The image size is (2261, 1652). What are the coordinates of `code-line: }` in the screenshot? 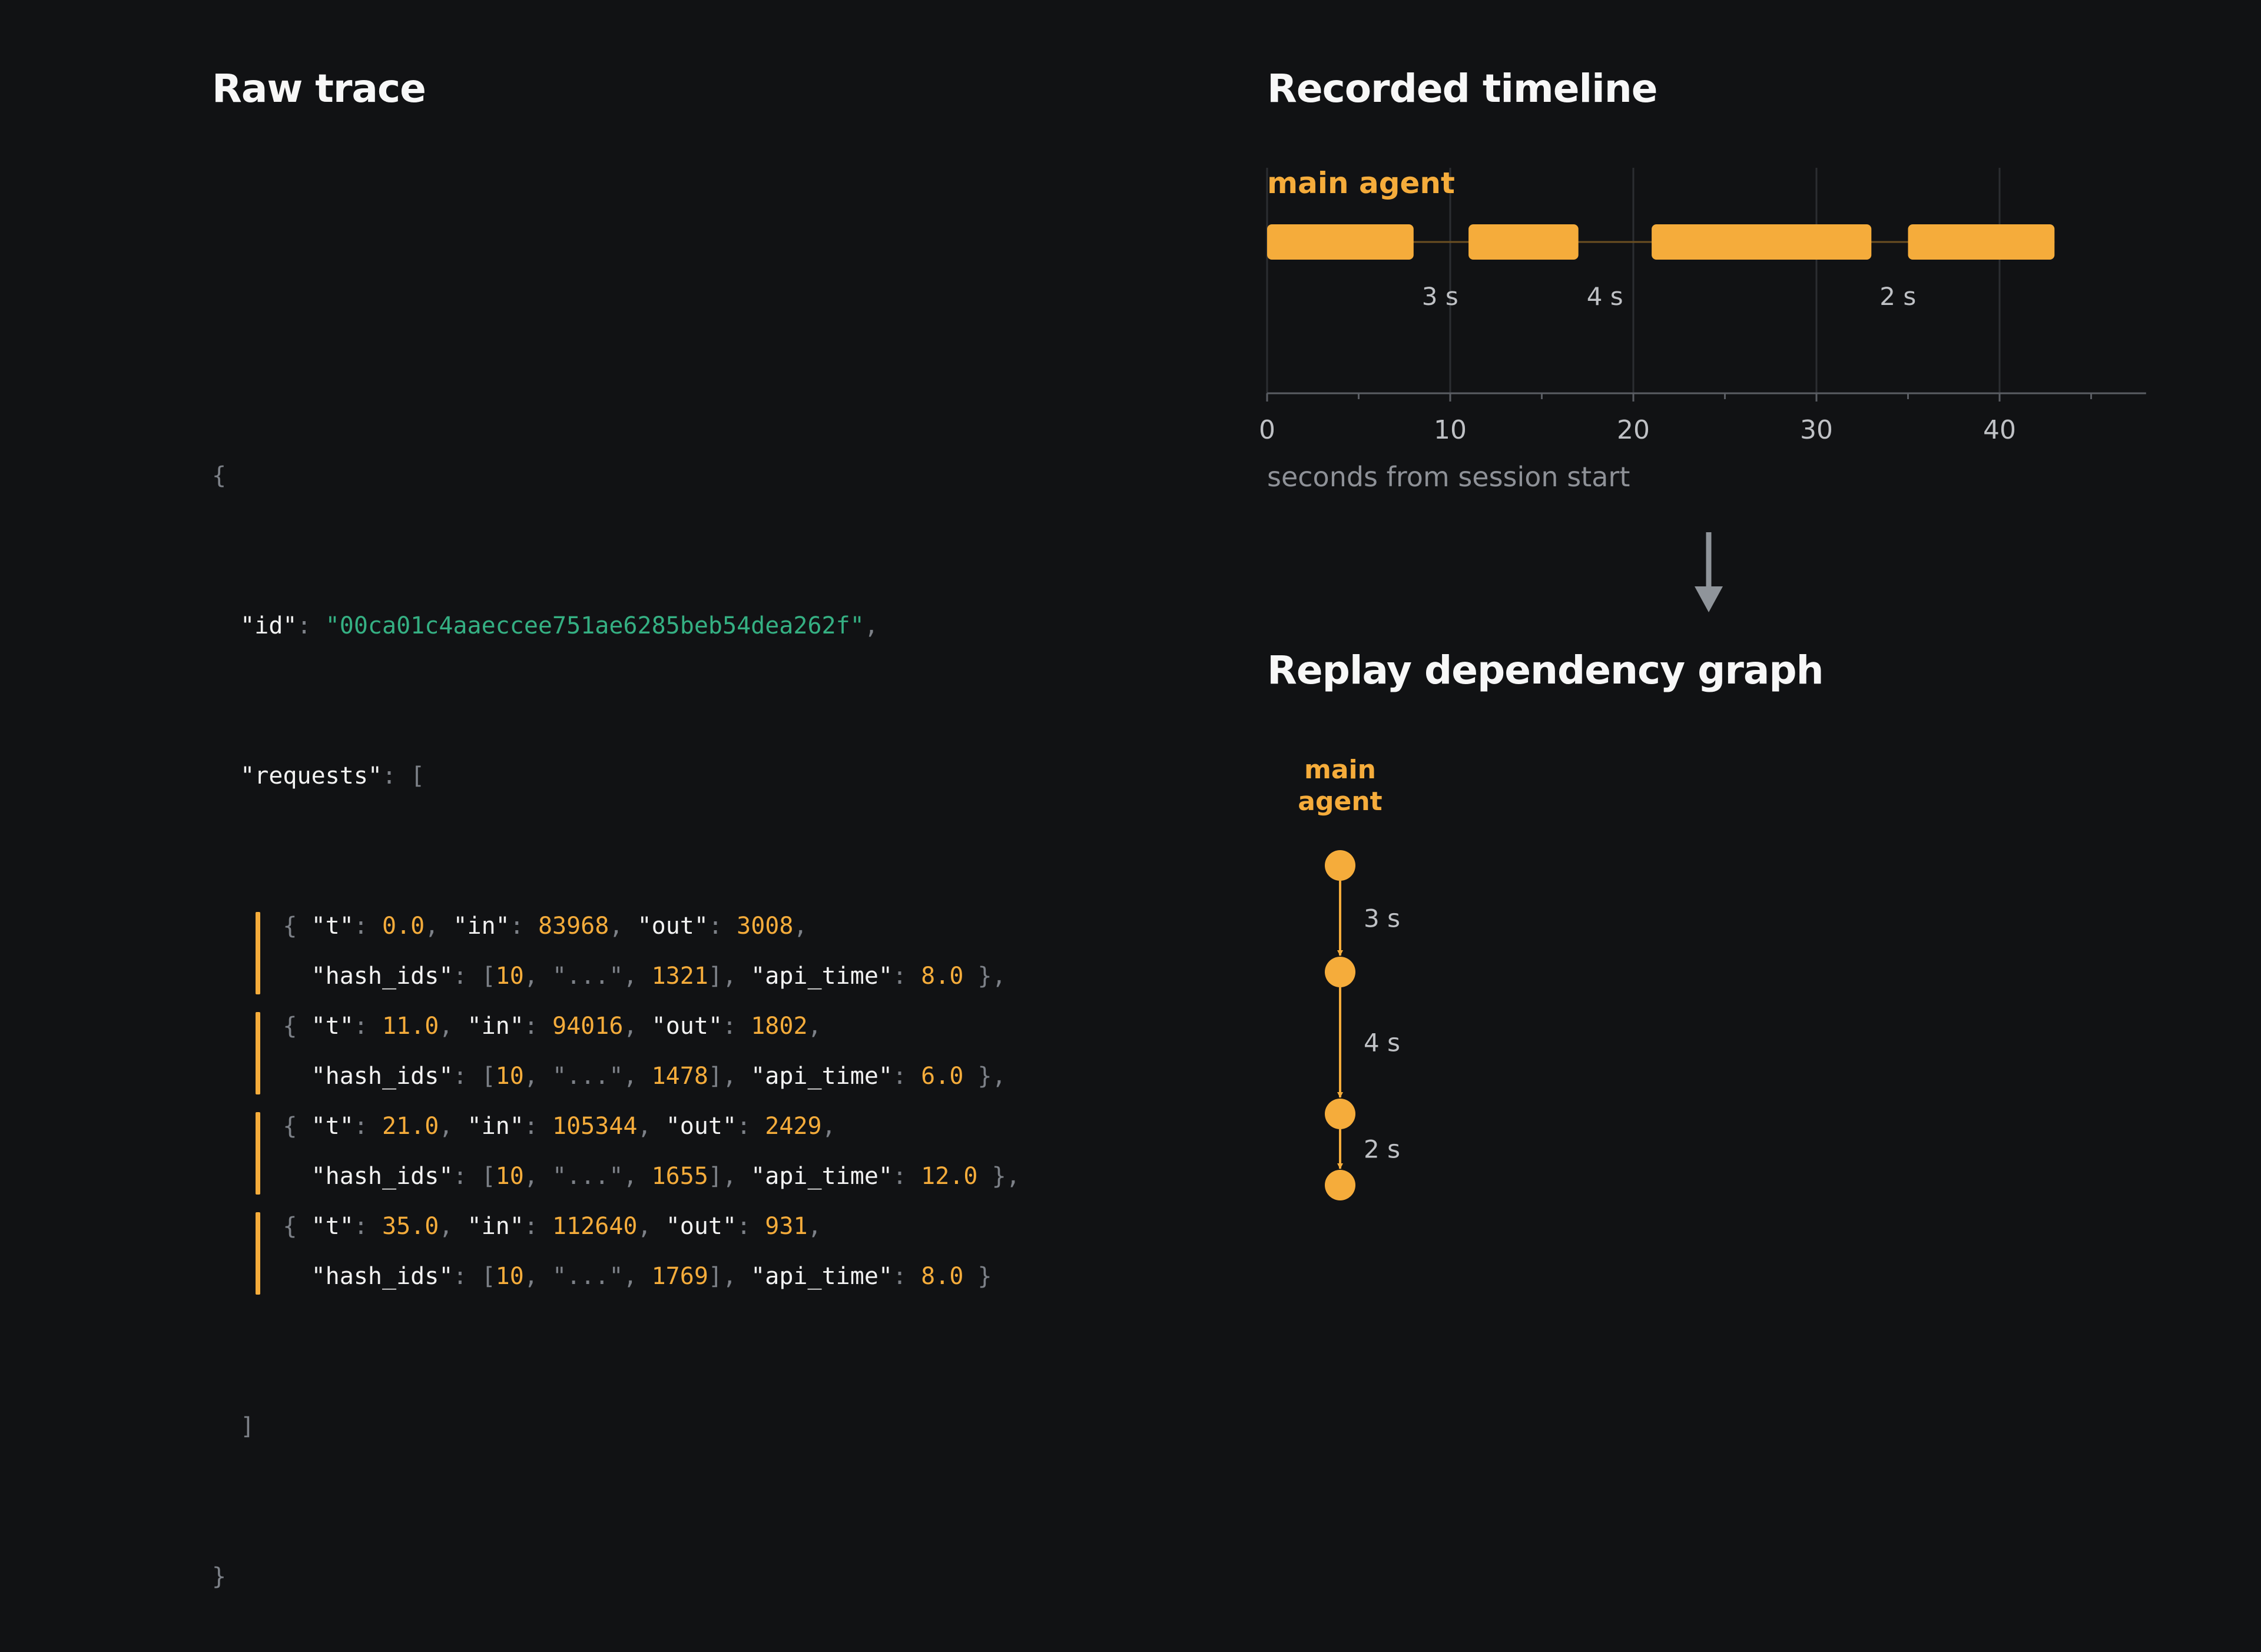 It's located at (219, 1576).